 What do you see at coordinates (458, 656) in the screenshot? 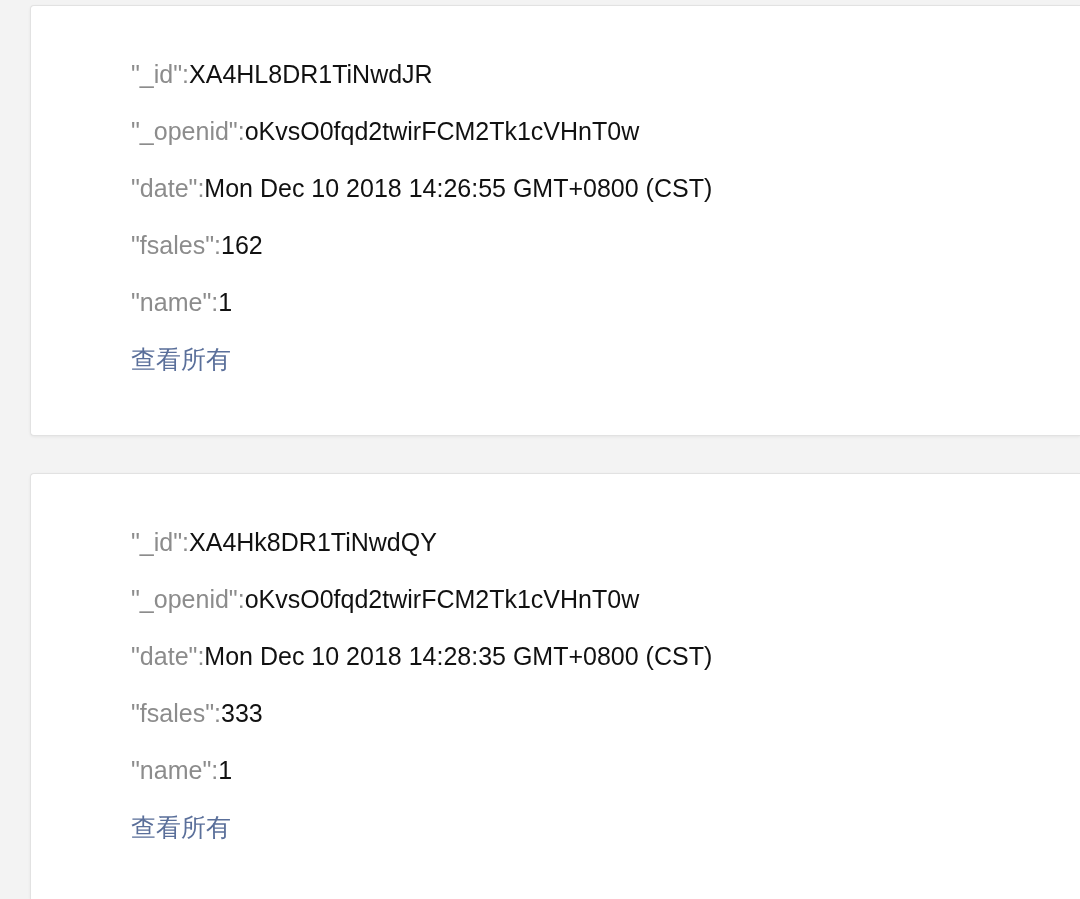
I see `field-value: Mon Dec 10 2018 14:28:35 GMT+0800 (CST)` at bounding box center [458, 656].